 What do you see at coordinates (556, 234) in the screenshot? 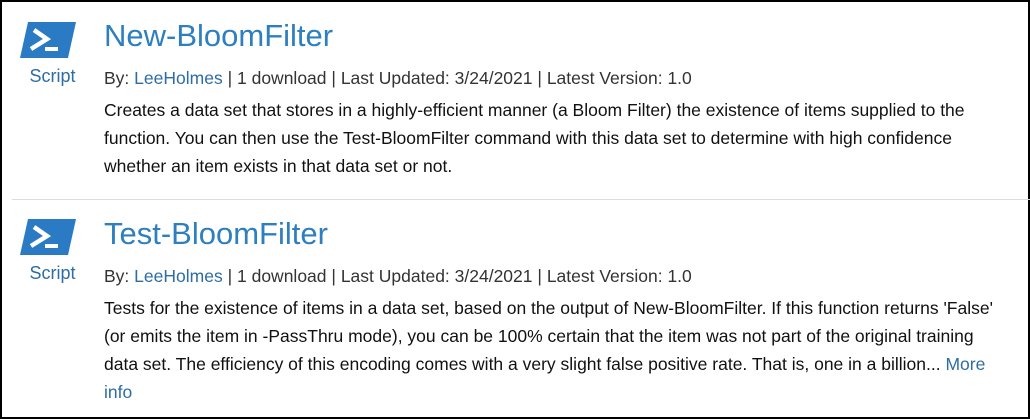
I see `result-title-link: Test-BloomFilter` at bounding box center [556, 234].